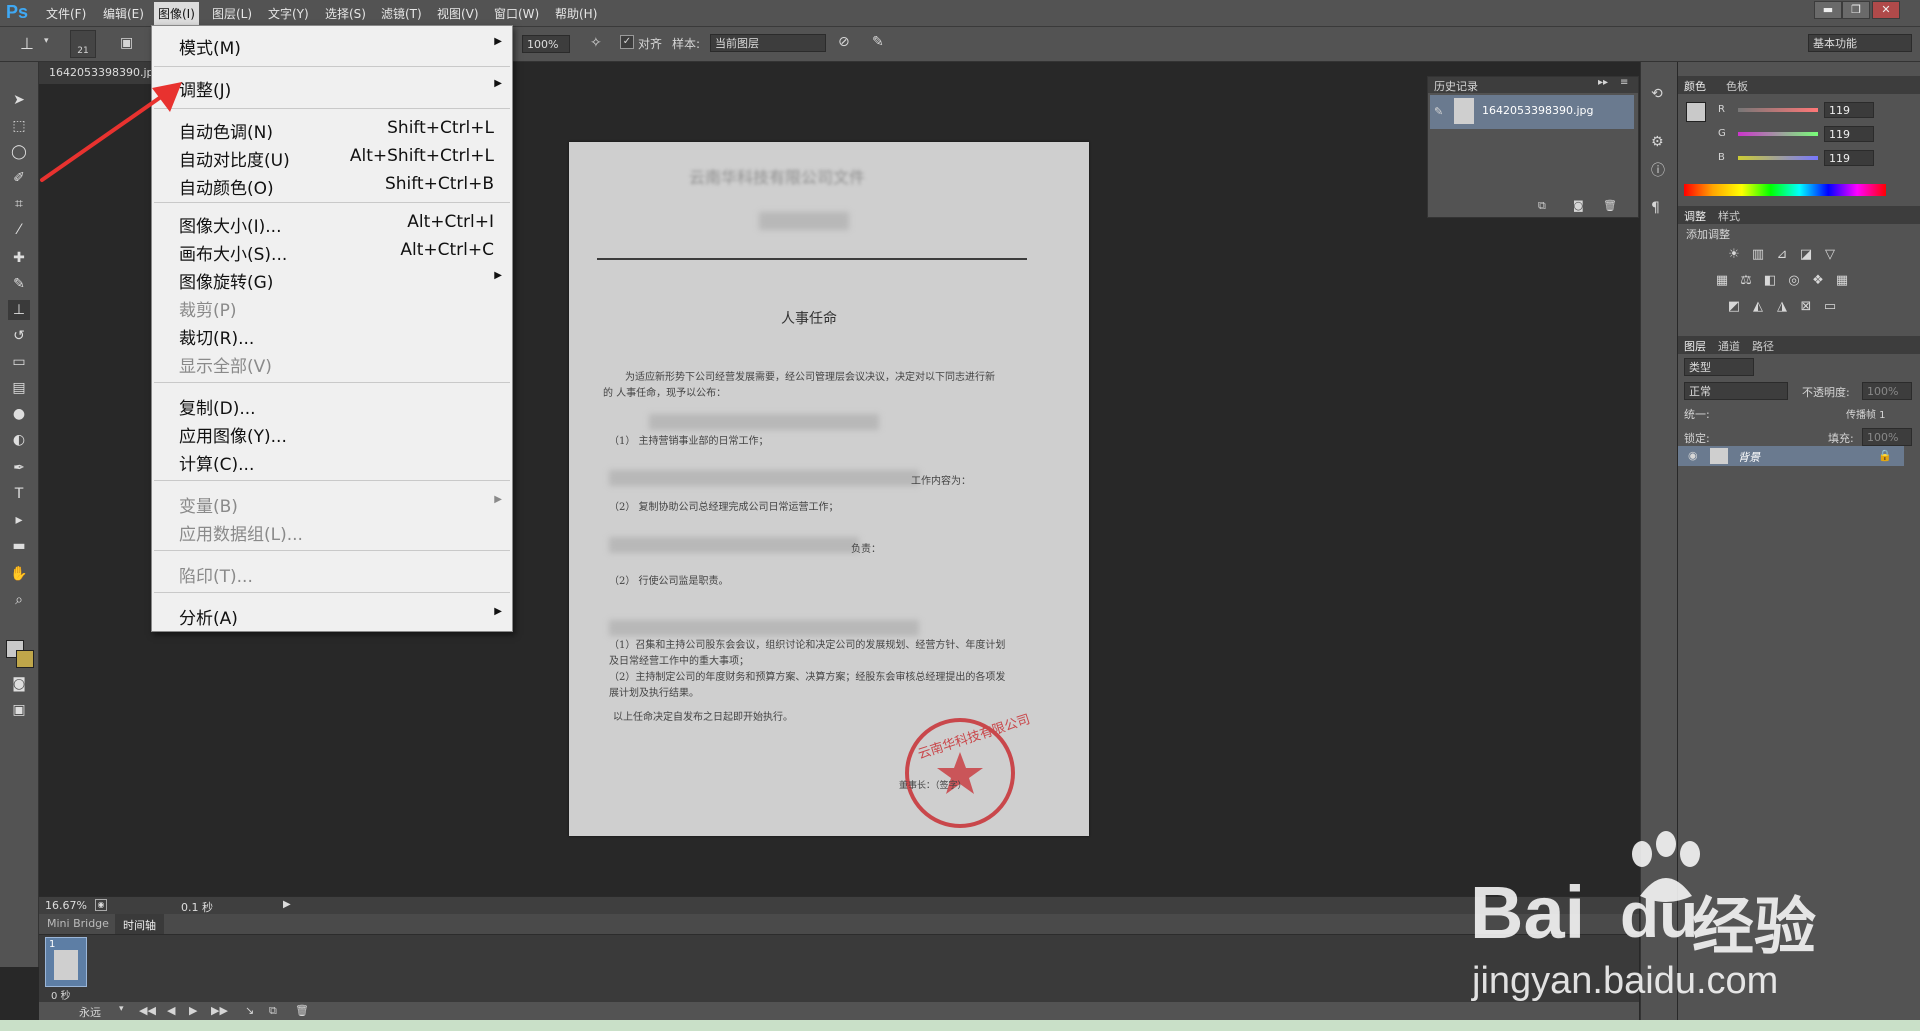 The width and height of the screenshot is (1920, 1031). Describe the element at coordinates (1806, 255) in the screenshot. I see `exposure-icon: ◪` at that location.